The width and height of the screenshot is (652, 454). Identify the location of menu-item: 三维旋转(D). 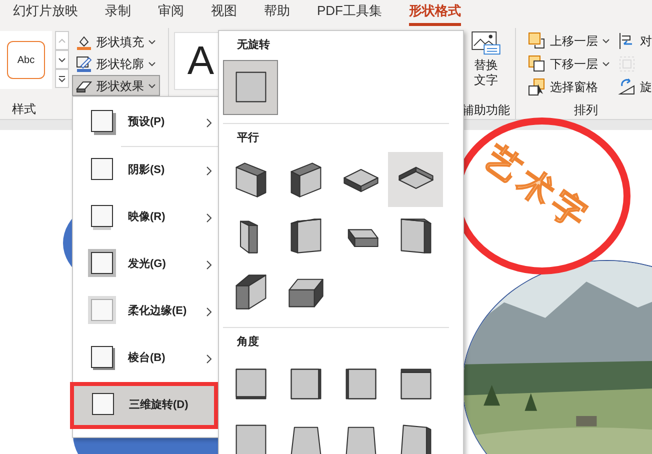
(144, 405).